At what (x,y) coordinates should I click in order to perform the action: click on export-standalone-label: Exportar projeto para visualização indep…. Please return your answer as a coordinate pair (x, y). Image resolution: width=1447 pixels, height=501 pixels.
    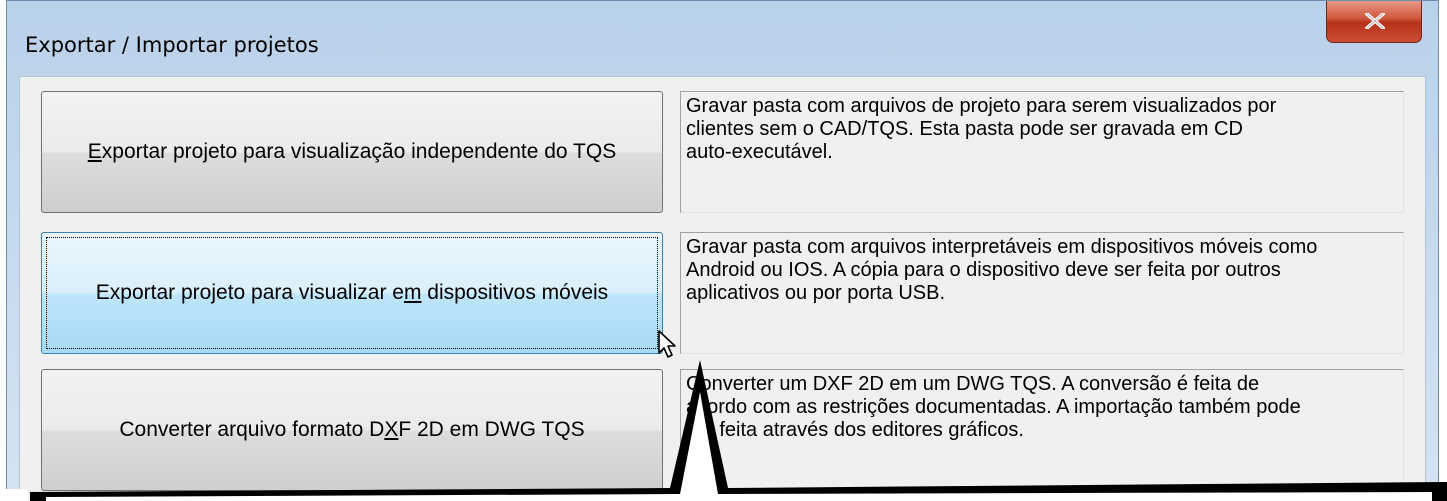
    Looking at the image, I should click on (352, 151).